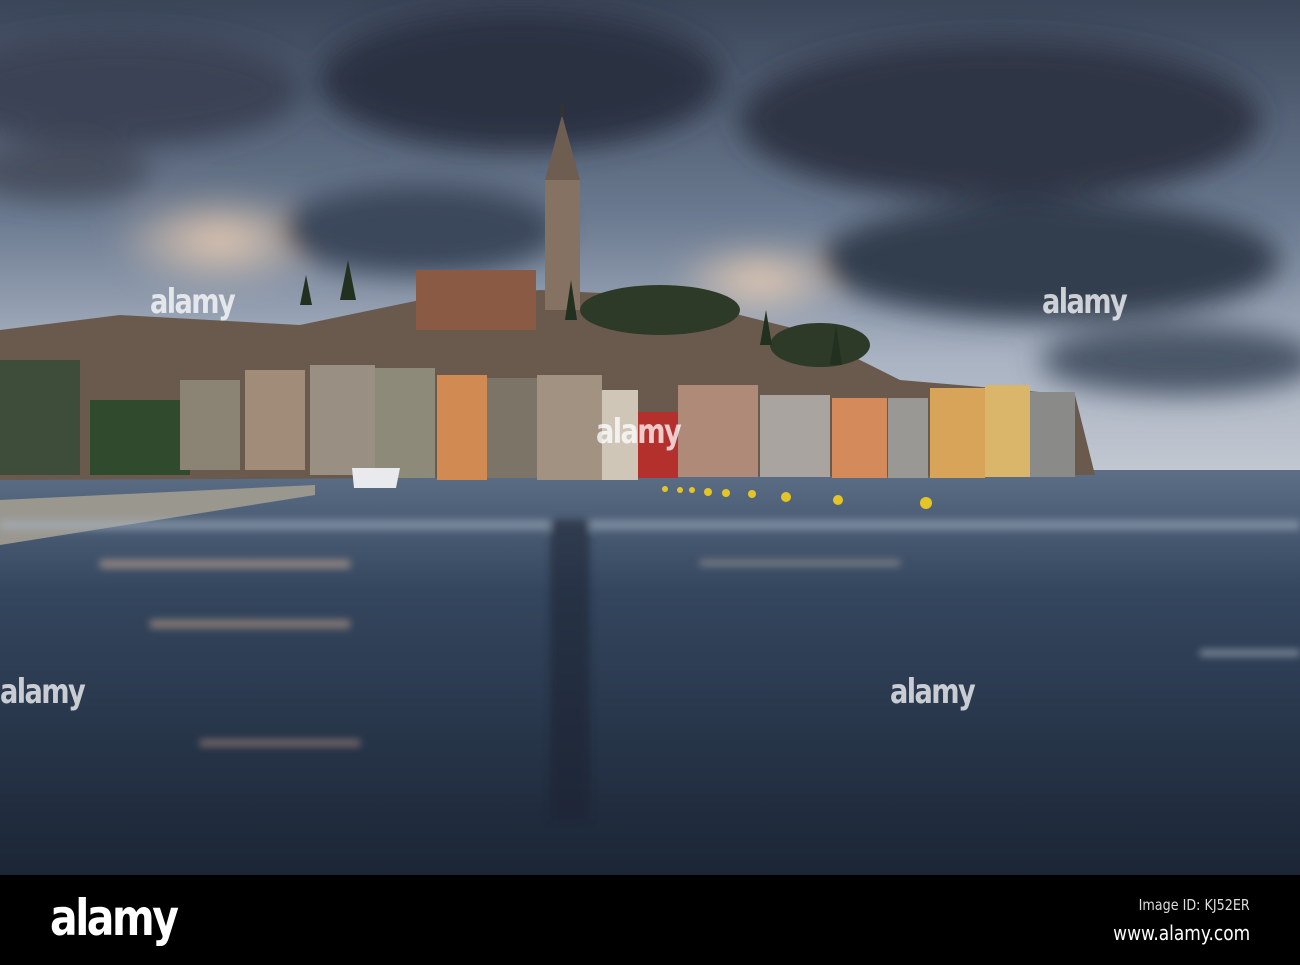 The width and height of the screenshot is (1300, 965). Describe the element at coordinates (1181, 933) in the screenshot. I see `website-link: www.alamy.com` at that location.